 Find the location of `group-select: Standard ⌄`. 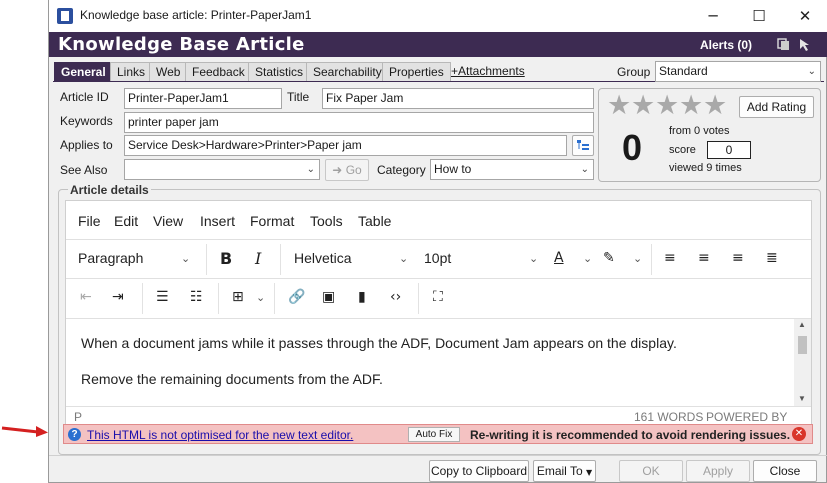

group-select: Standard ⌄ is located at coordinates (738, 71).